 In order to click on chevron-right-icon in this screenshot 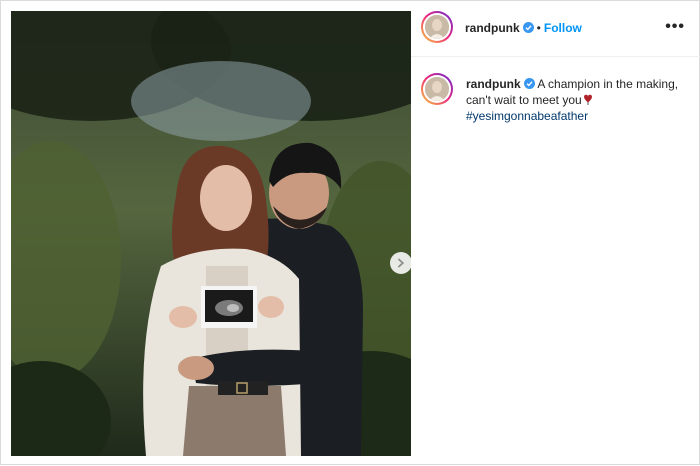, I will do `click(401, 263)`.